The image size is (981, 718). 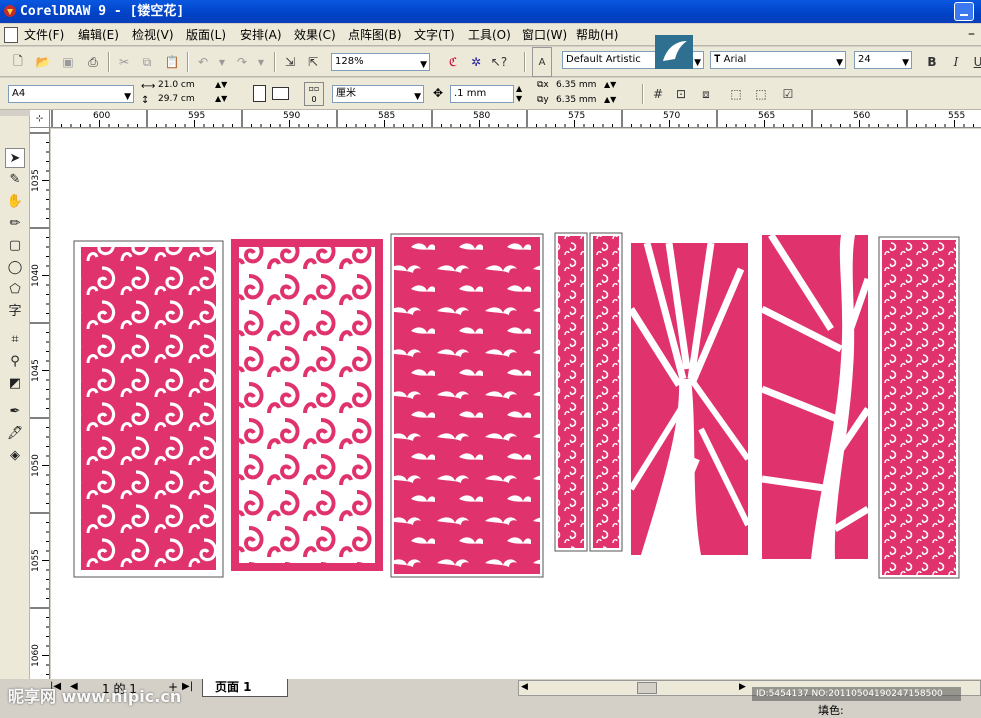 What do you see at coordinates (658, 94) in the screenshot?
I see `snap-grid-icon: #` at bounding box center [658, 94].